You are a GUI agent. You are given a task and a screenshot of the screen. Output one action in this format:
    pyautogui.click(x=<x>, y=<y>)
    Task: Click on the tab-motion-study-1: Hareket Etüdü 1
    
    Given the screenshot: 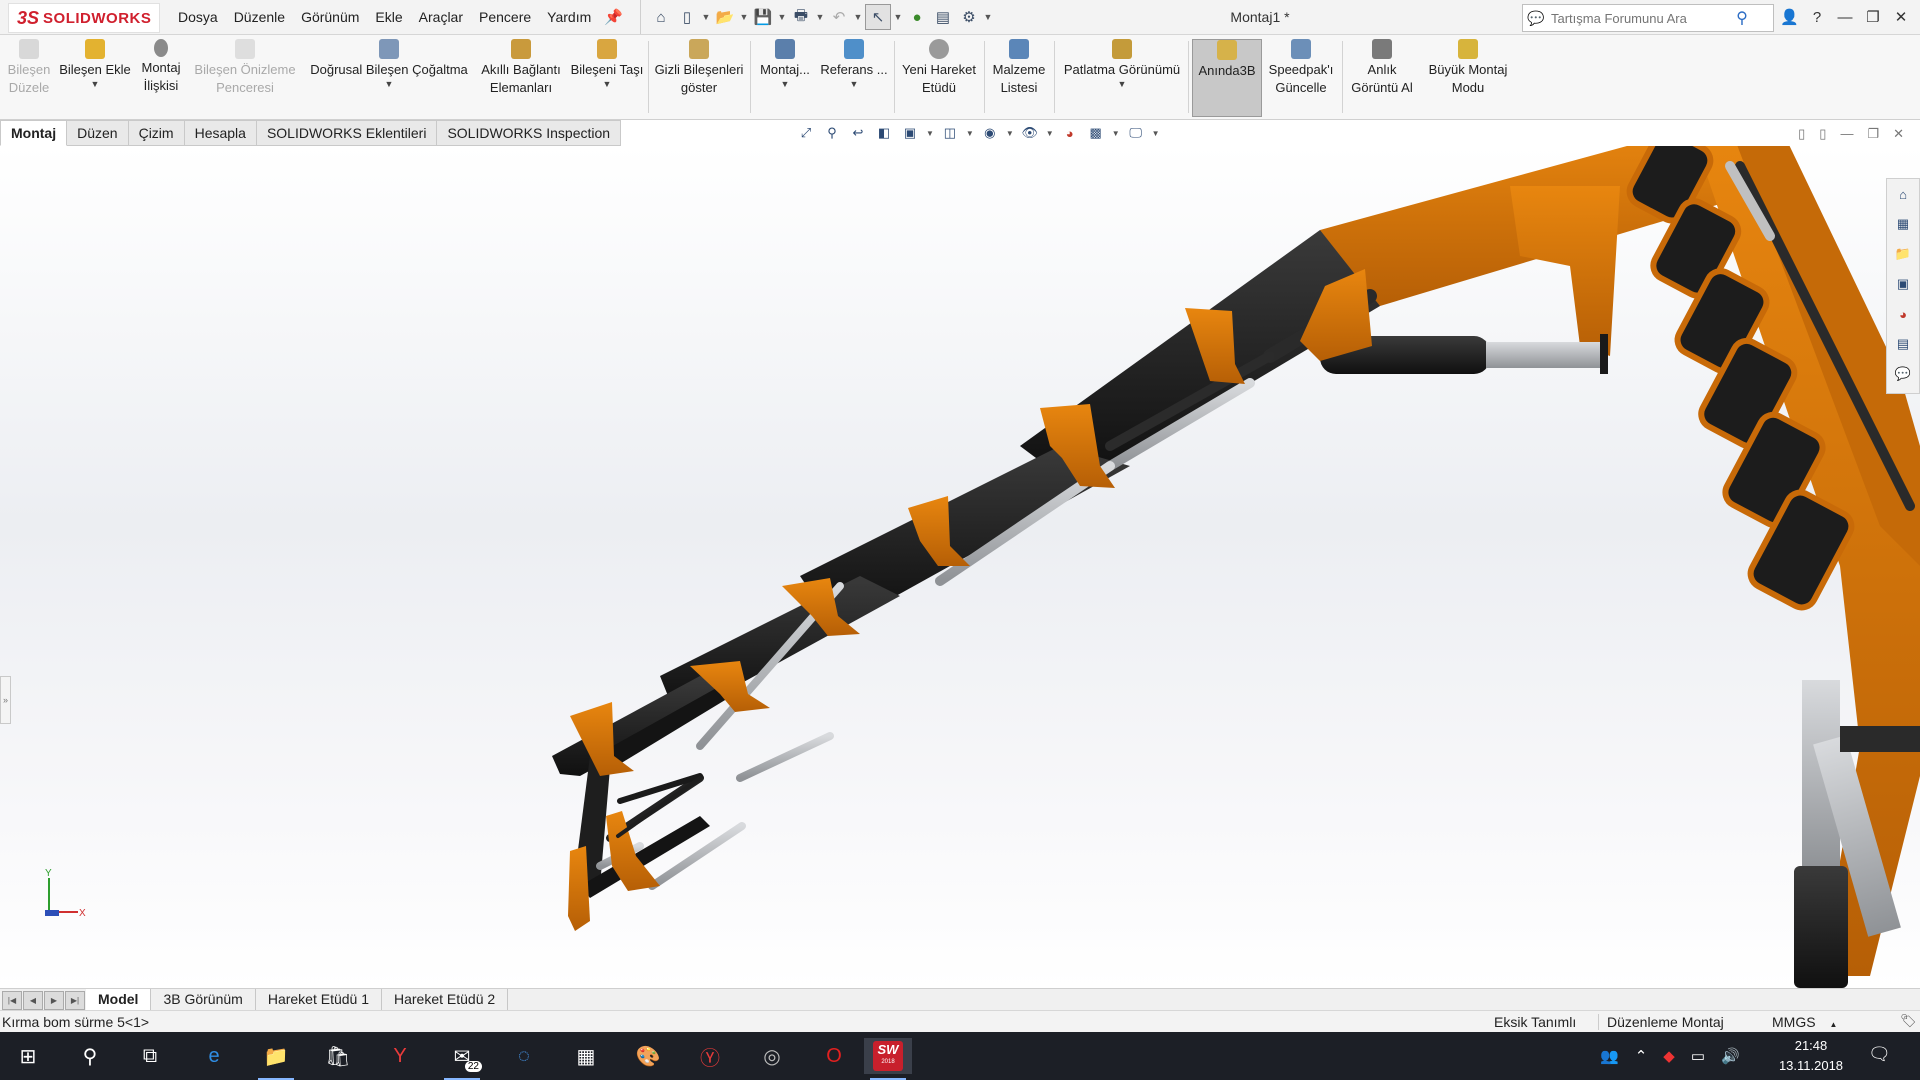 What is the action you would take?
    pyautogui.click(x=319, y=999)
    